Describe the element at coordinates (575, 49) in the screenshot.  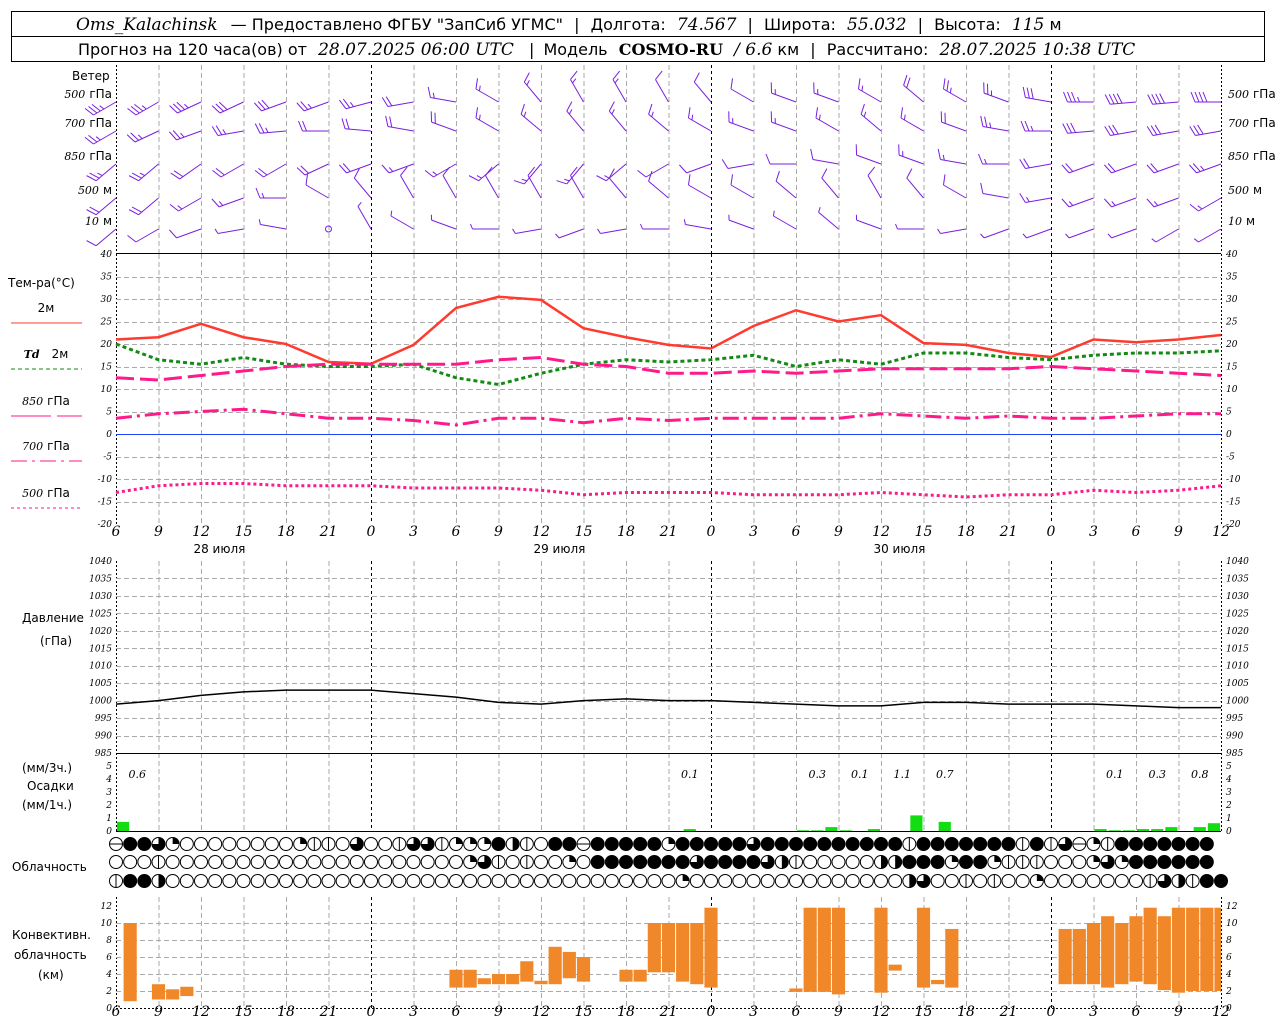
I see `model-label: Модель` at that location.